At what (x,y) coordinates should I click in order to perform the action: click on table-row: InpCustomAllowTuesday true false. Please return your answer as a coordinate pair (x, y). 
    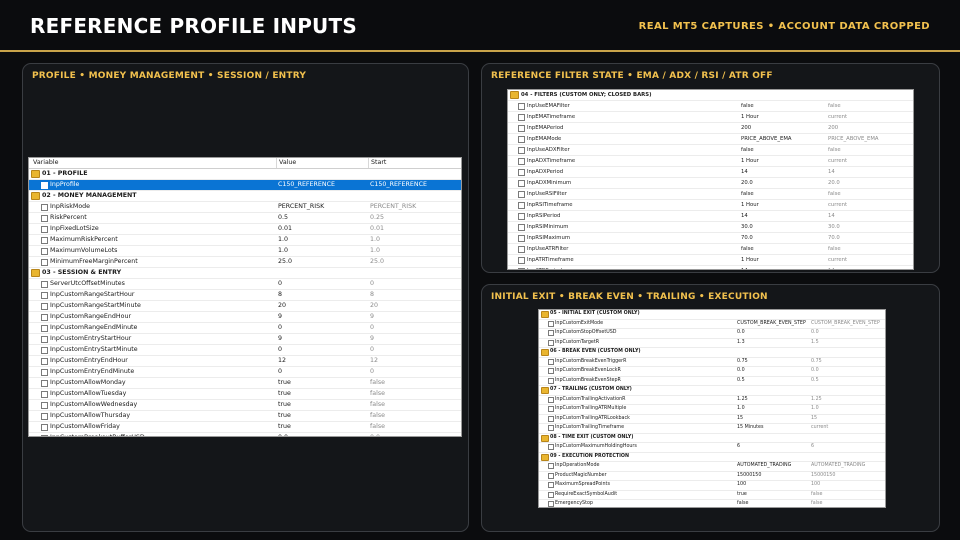
    Looking at the image, I should click on (245, 394).